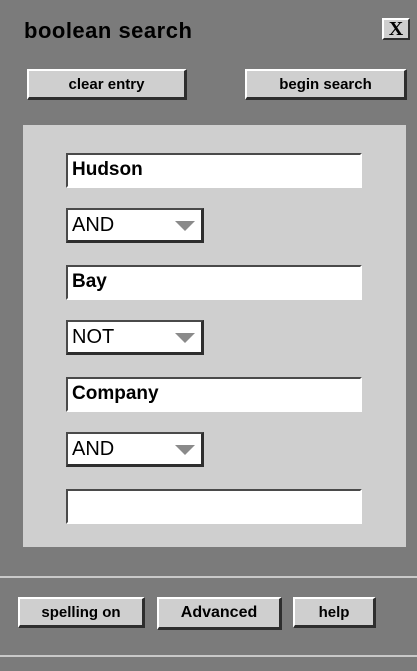  What do you see at coordinates (214, 170) in the screenshot?
I see `search-term-1-input: Hudson` at bounding box center [214, 170].